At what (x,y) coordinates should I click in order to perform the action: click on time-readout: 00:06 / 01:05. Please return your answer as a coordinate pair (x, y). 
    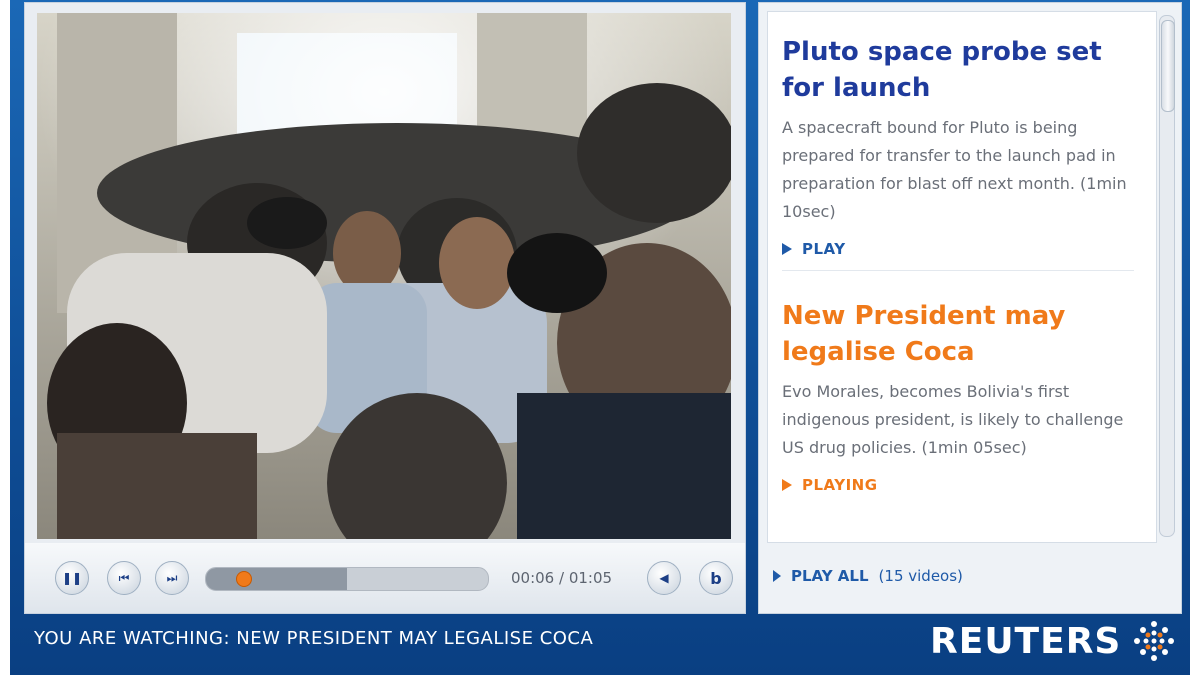
    Looking at the image, I should click on (562, 578).